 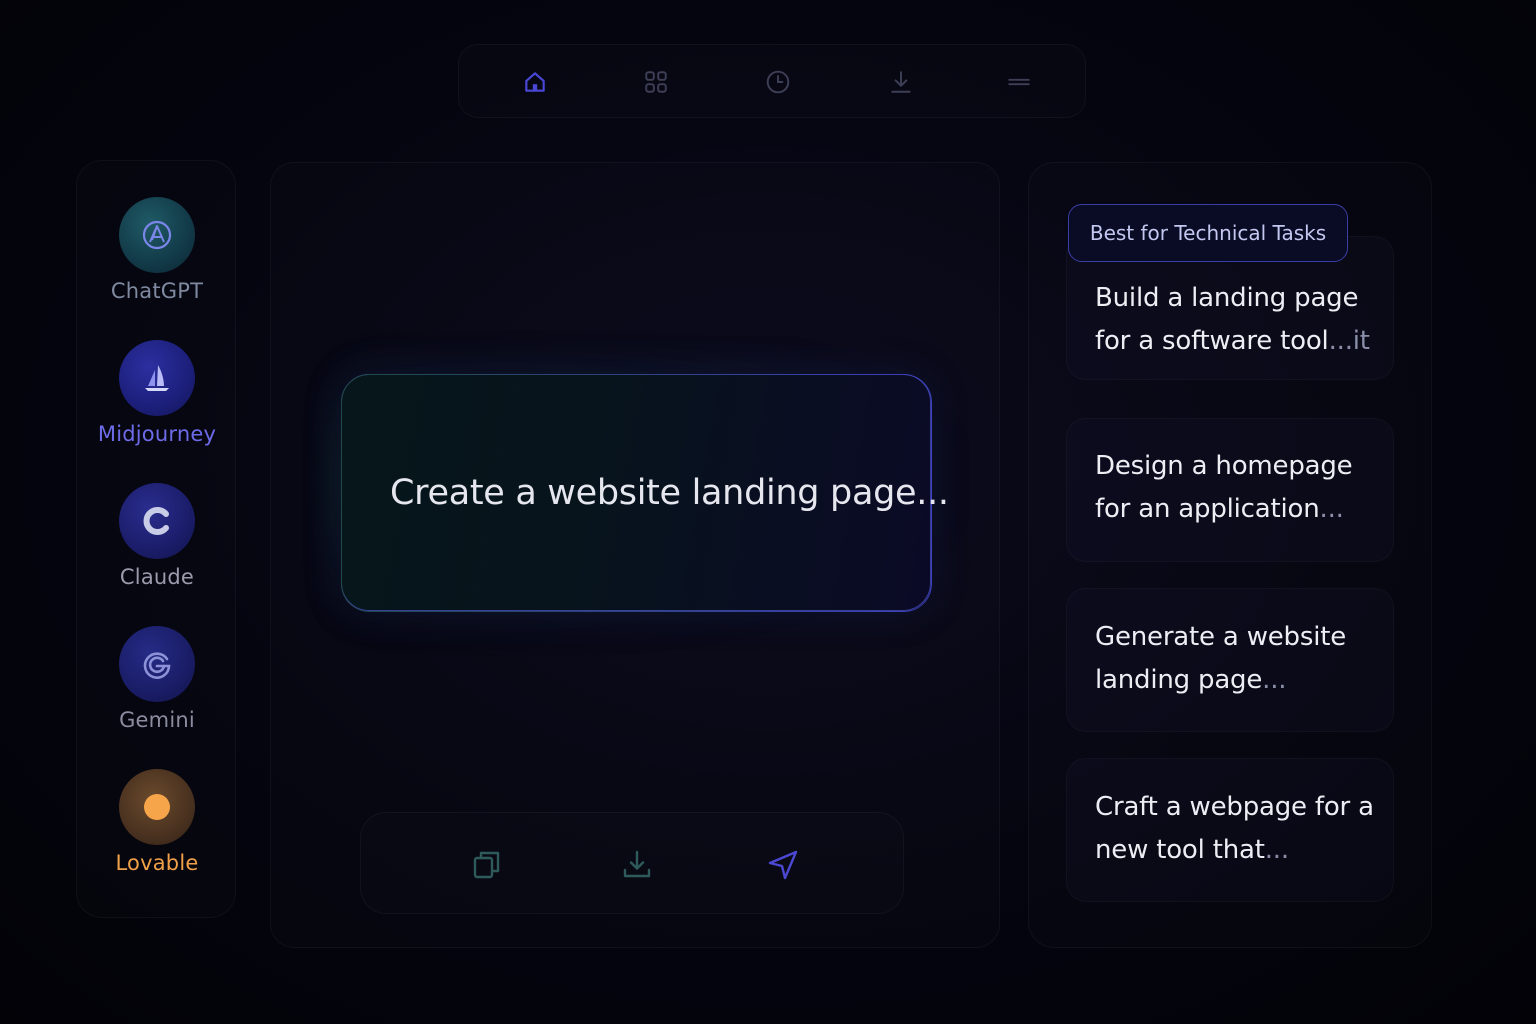 I want to click on midjourney-avatar, so click(x=157, y=378).